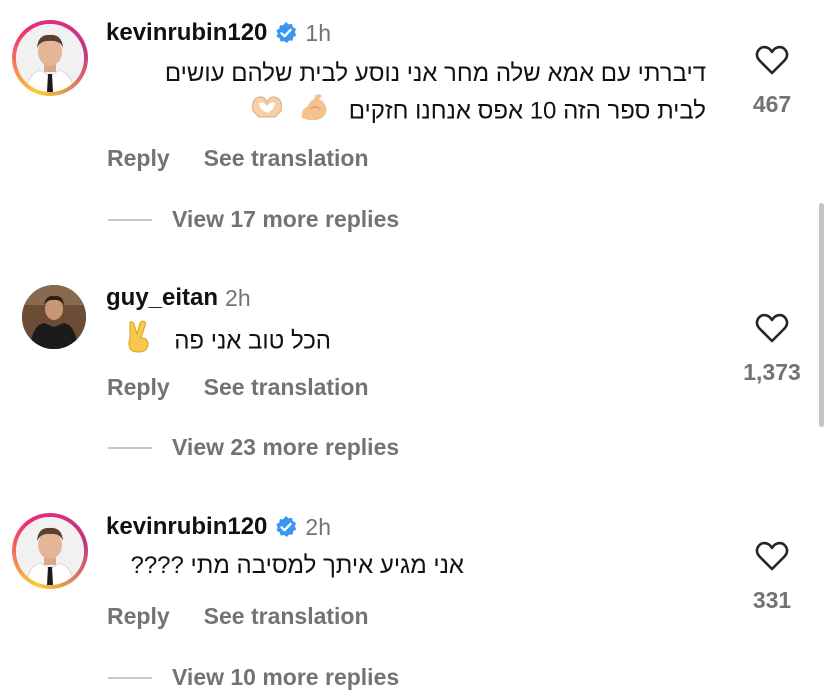  What do you see at coordinates (772, 104) in the screenshot?
I see `like-count: 467` at bounding box center [772, 104].